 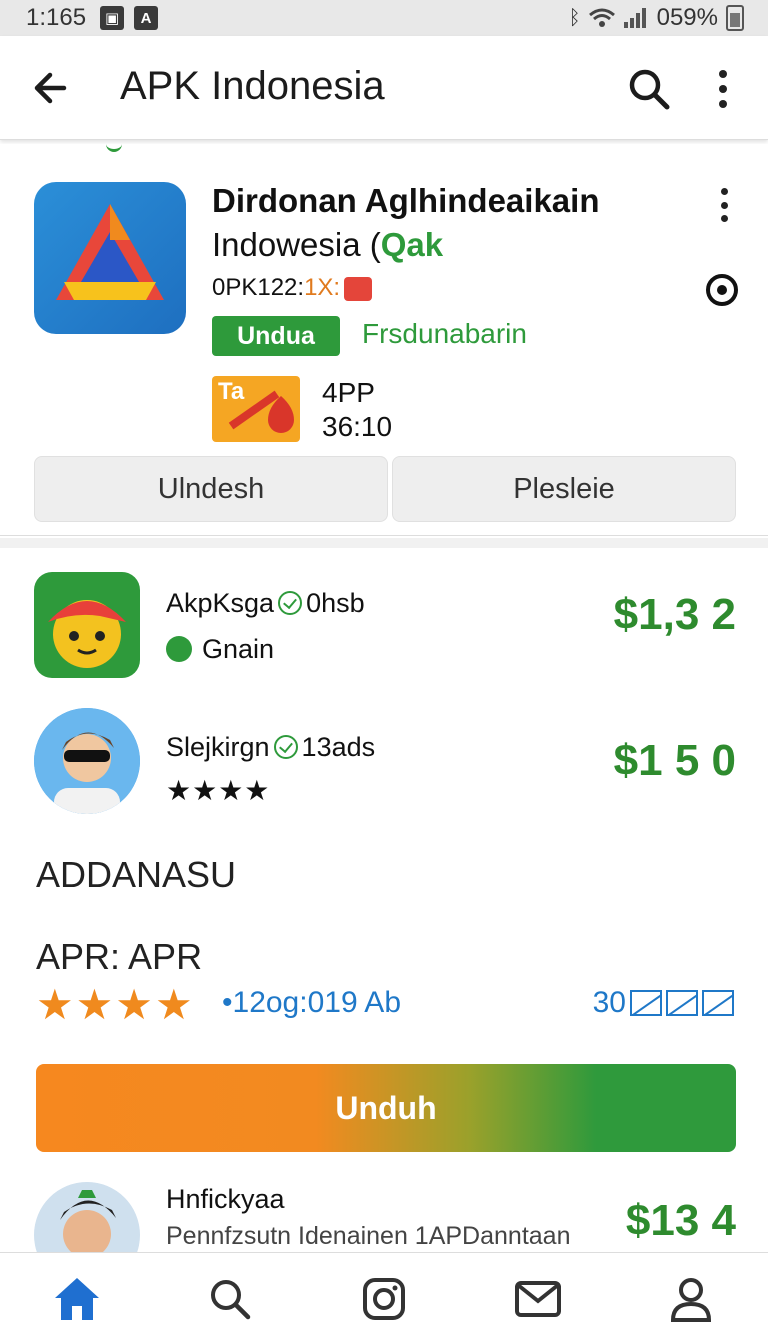 I want to click on list-item-title: Slejkirgn 13ads, so click(x=271, y=747).